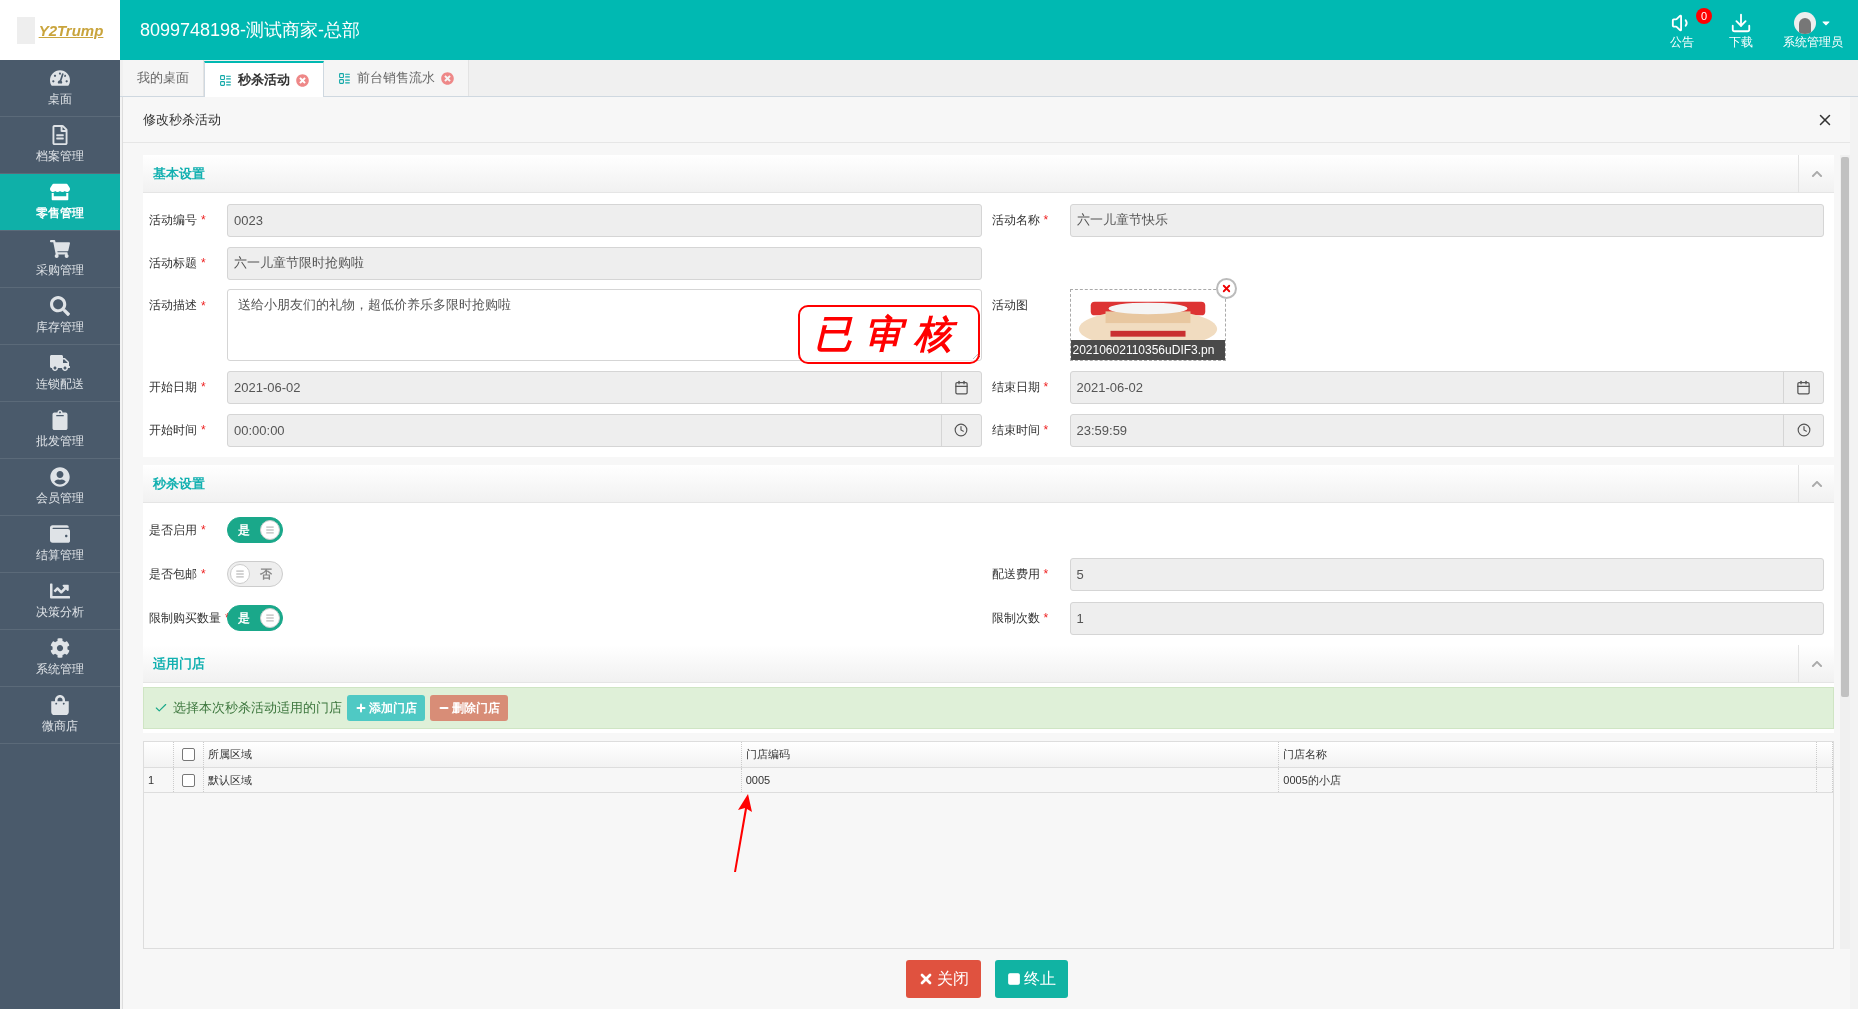  What do you see at coordinates (264, 79) in the screenshot?
I see `tab: 秒杀活动` at bounding box center [264, 79].